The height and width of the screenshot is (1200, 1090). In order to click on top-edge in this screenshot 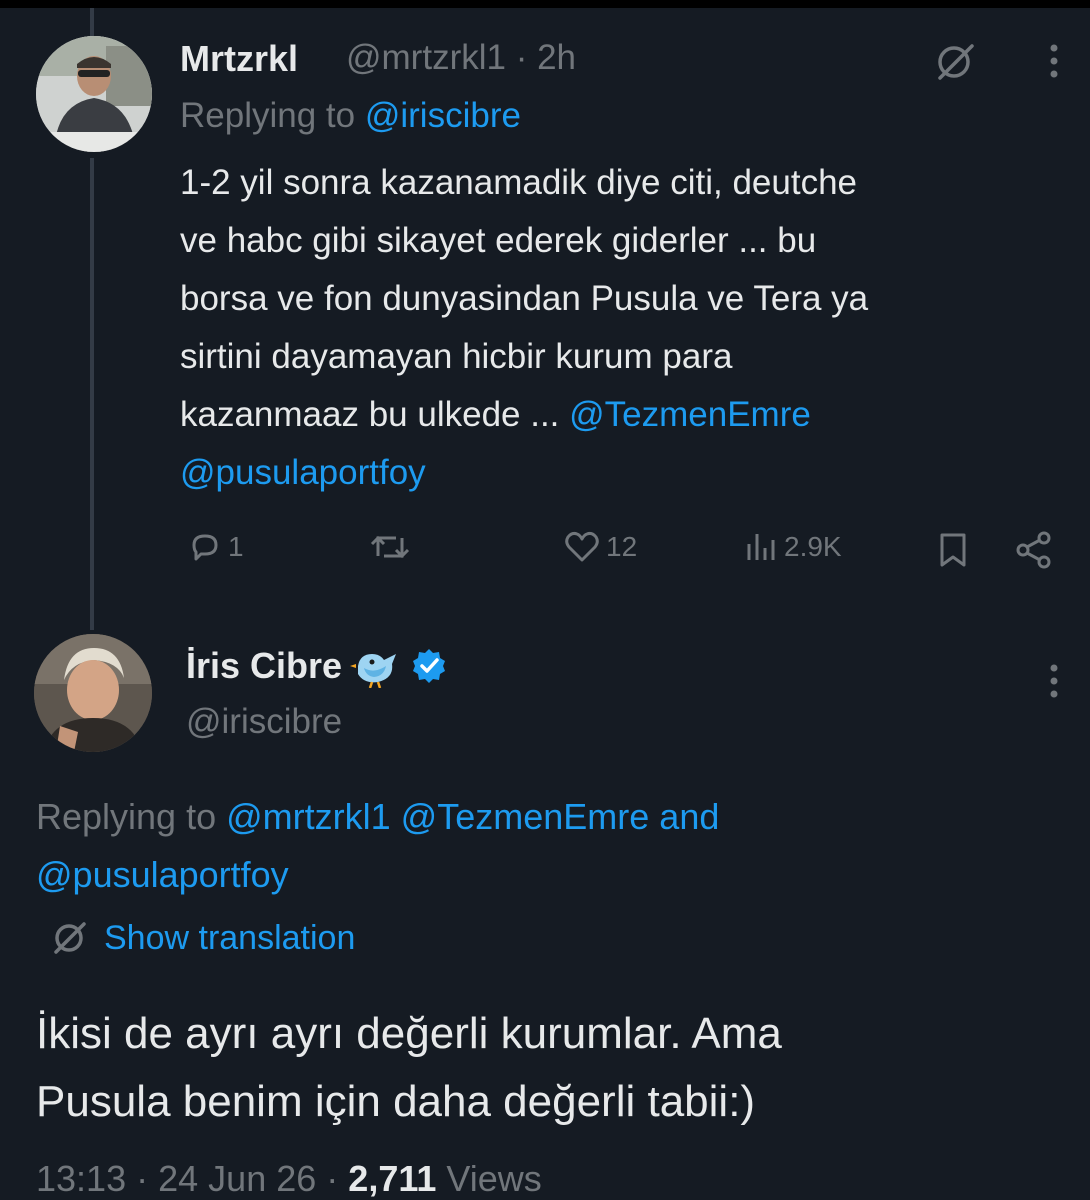, I will do `click(545, 4)`.